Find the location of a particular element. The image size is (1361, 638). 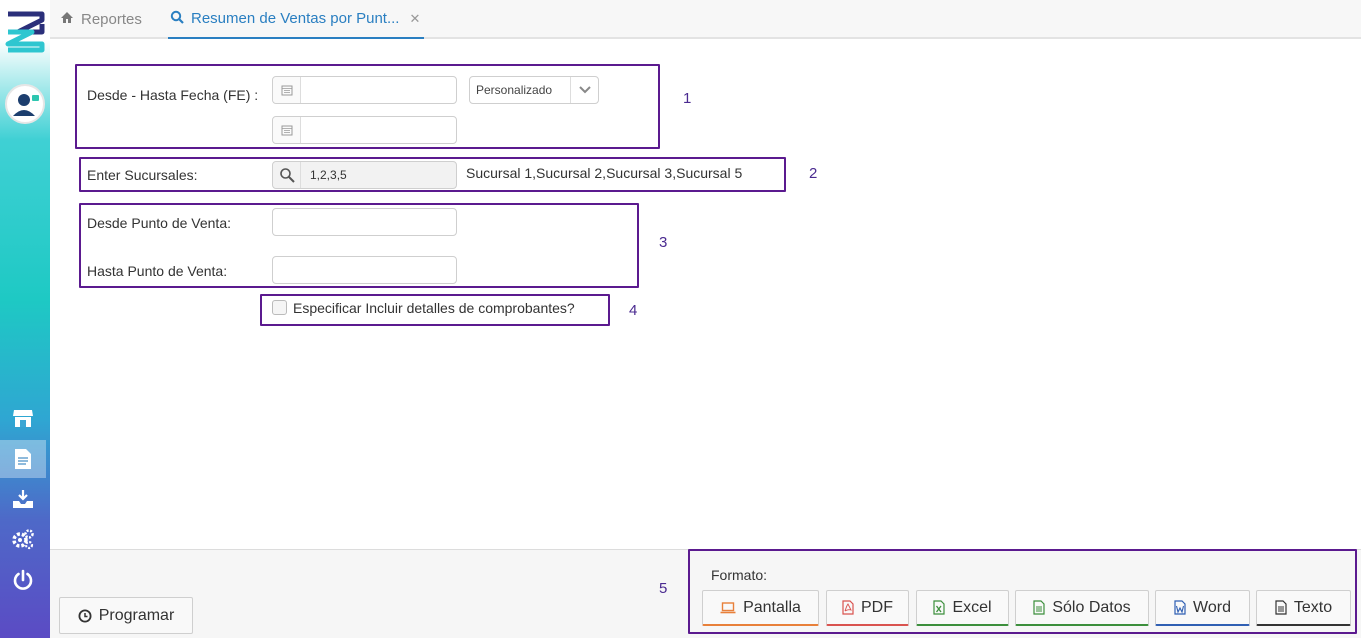

laptop-icon is located at coordinates (728, 607).